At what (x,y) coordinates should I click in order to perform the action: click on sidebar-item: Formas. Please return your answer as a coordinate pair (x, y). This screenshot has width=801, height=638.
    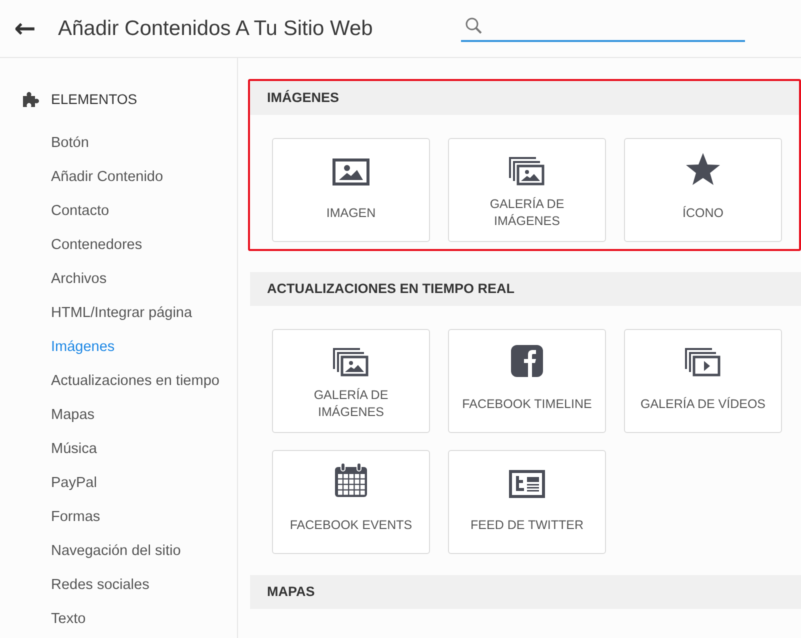
    Looking at the image, I should click on (118, 518).